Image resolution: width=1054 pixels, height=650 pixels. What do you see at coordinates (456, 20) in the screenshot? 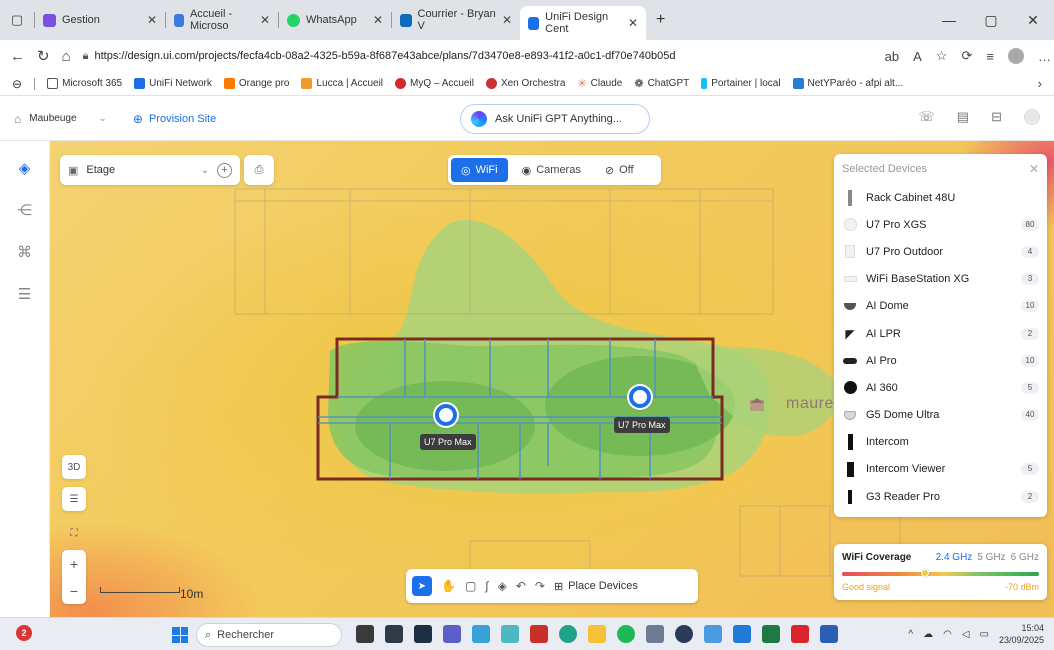
I see `tab-courrier: Courrier - Bryan V ✕` at bounding box center [456, 20].